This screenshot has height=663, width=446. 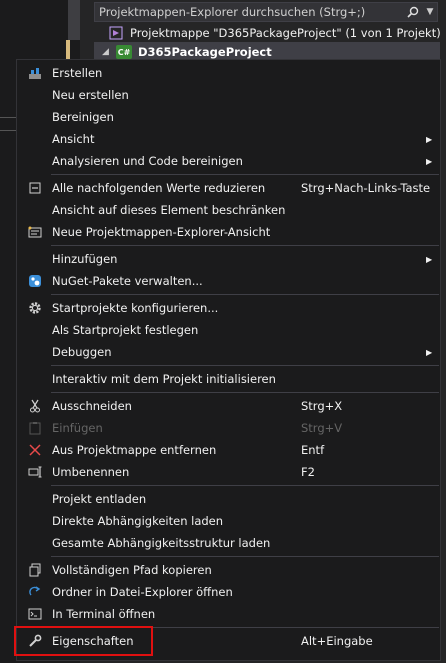 I want to click on menu-item-label: Ansicht auf dieses Element beschränken, so click(x=169, y=210).